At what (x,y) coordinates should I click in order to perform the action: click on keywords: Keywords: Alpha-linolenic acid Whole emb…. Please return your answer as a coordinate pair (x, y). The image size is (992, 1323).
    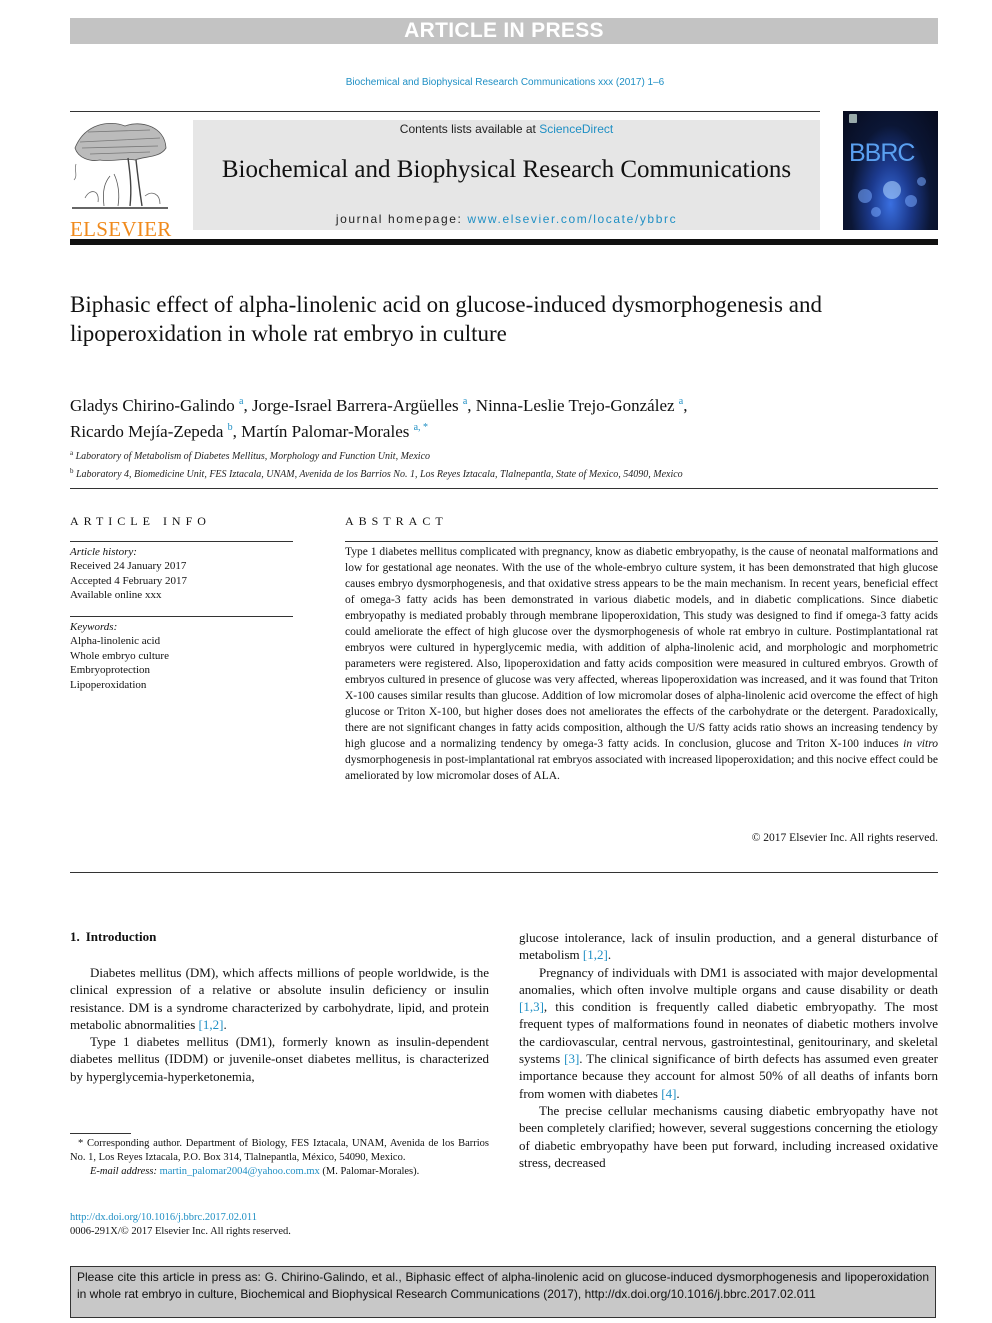
    Looking at the image, I should click on (185, 656).